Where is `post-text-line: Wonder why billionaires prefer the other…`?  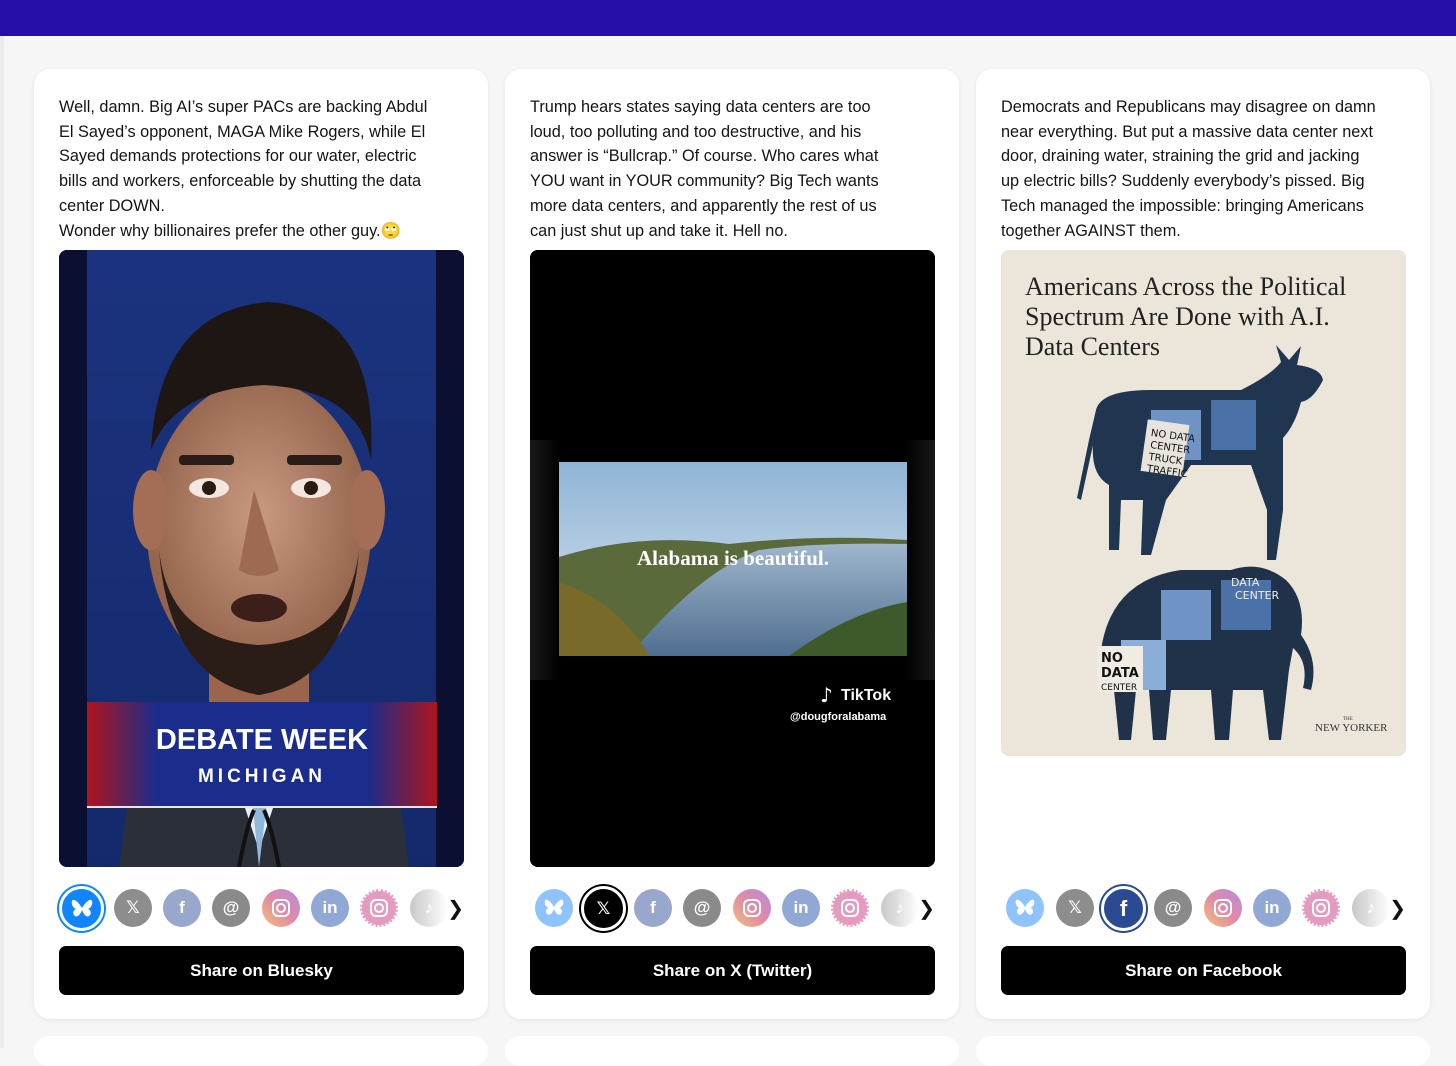 post-text-line: Wonder why billionaires prefer the other… is located at coordinates (262, 231).